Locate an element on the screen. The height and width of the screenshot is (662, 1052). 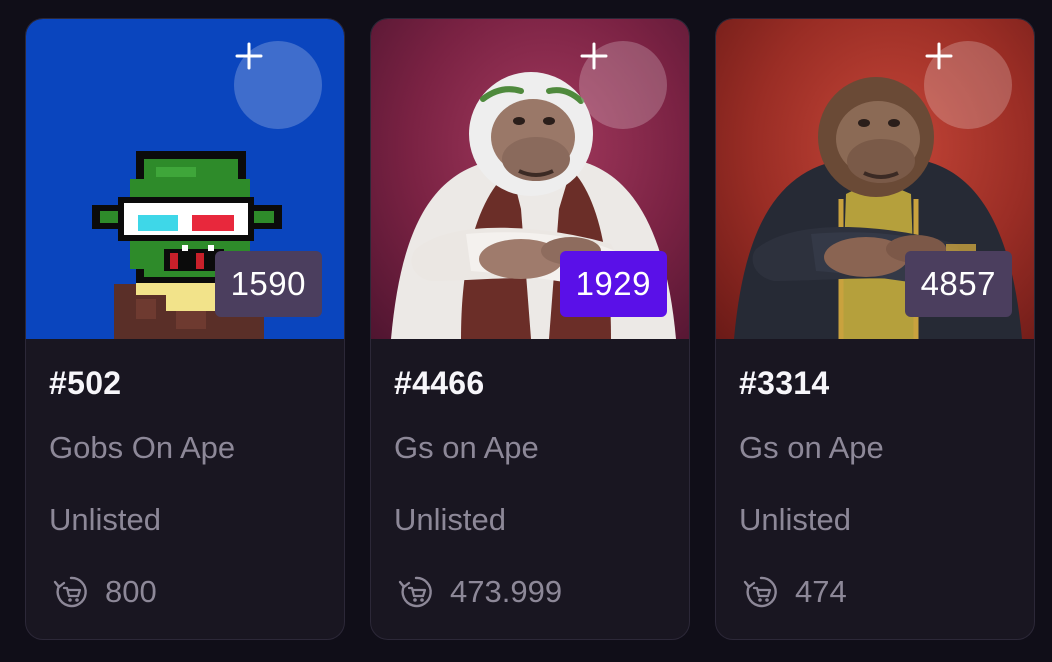
price-value: 474 is located at coordinates (821, 591).